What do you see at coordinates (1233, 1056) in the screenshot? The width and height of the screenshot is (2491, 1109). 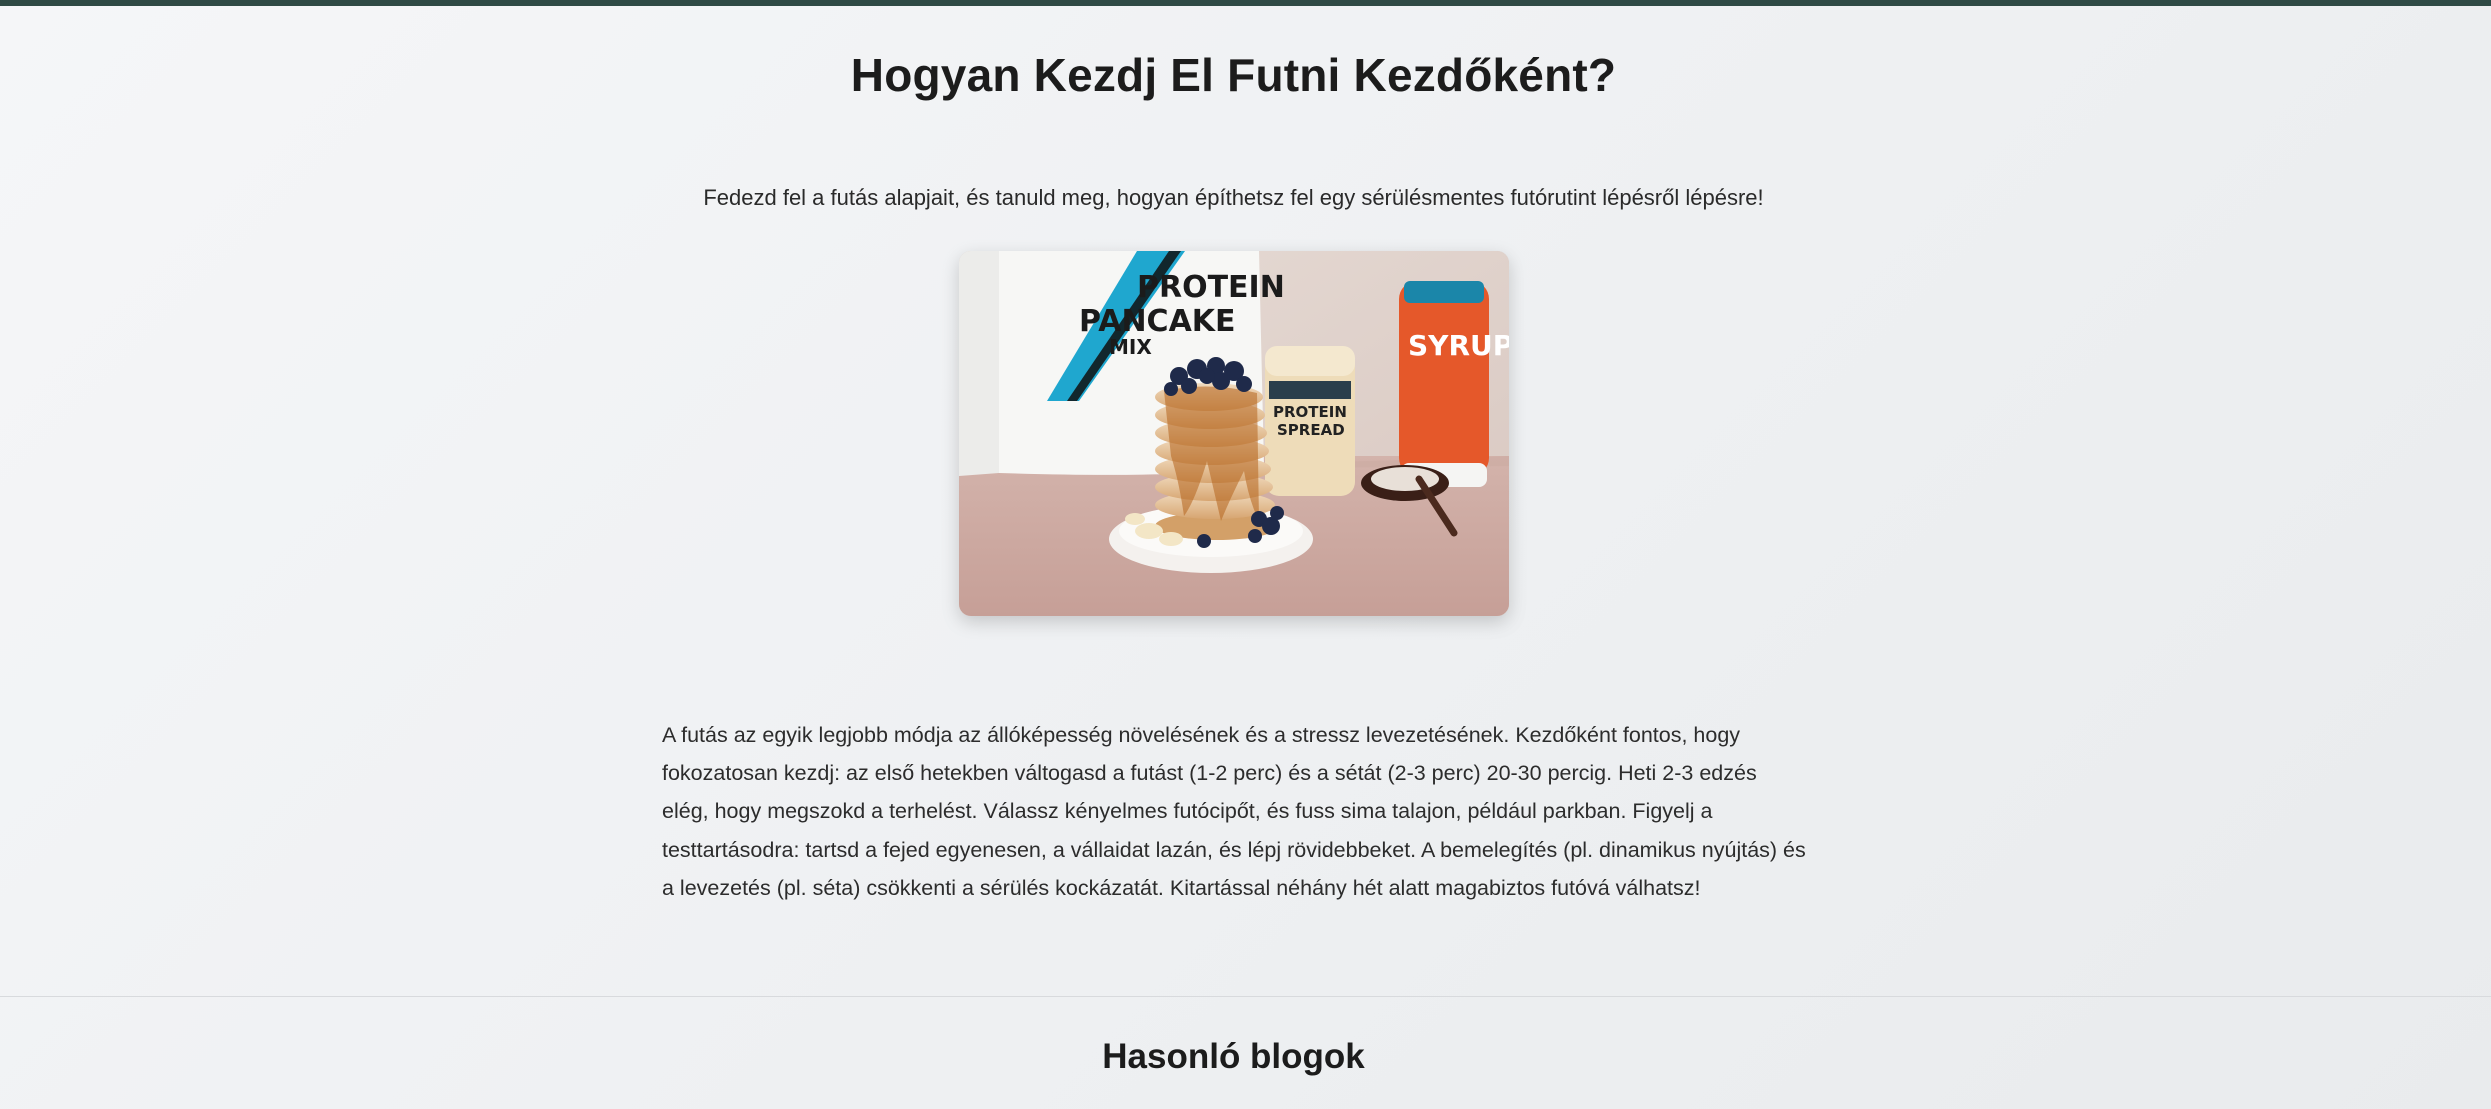 I see `related-blogs-heading: Hasonló blogok` at bounding box center [1233, 1056].